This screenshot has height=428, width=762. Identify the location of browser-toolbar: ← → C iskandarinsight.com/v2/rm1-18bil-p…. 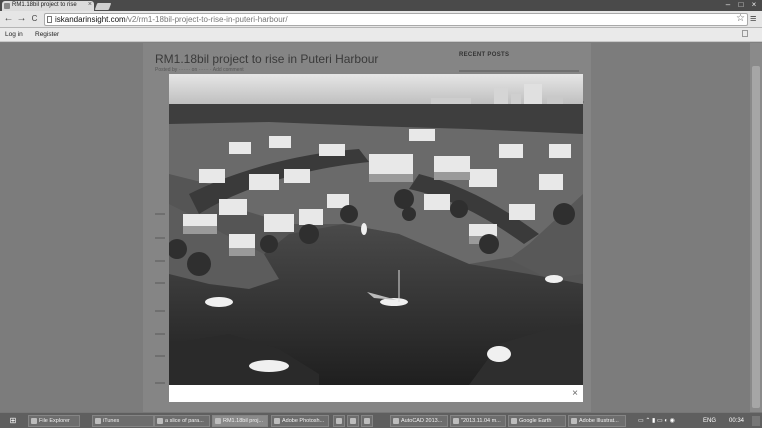
(381, 19).